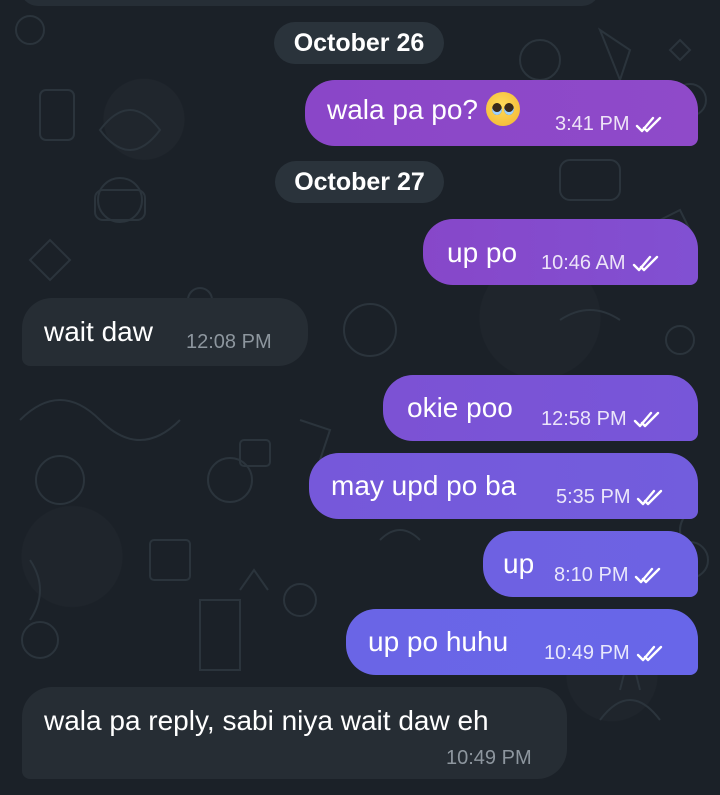 The width and height of the screenshot is (720, 795). Describe the element at coordinates (424, 485) in the screenshot. I see `message-text: may upd po ba` at that location.